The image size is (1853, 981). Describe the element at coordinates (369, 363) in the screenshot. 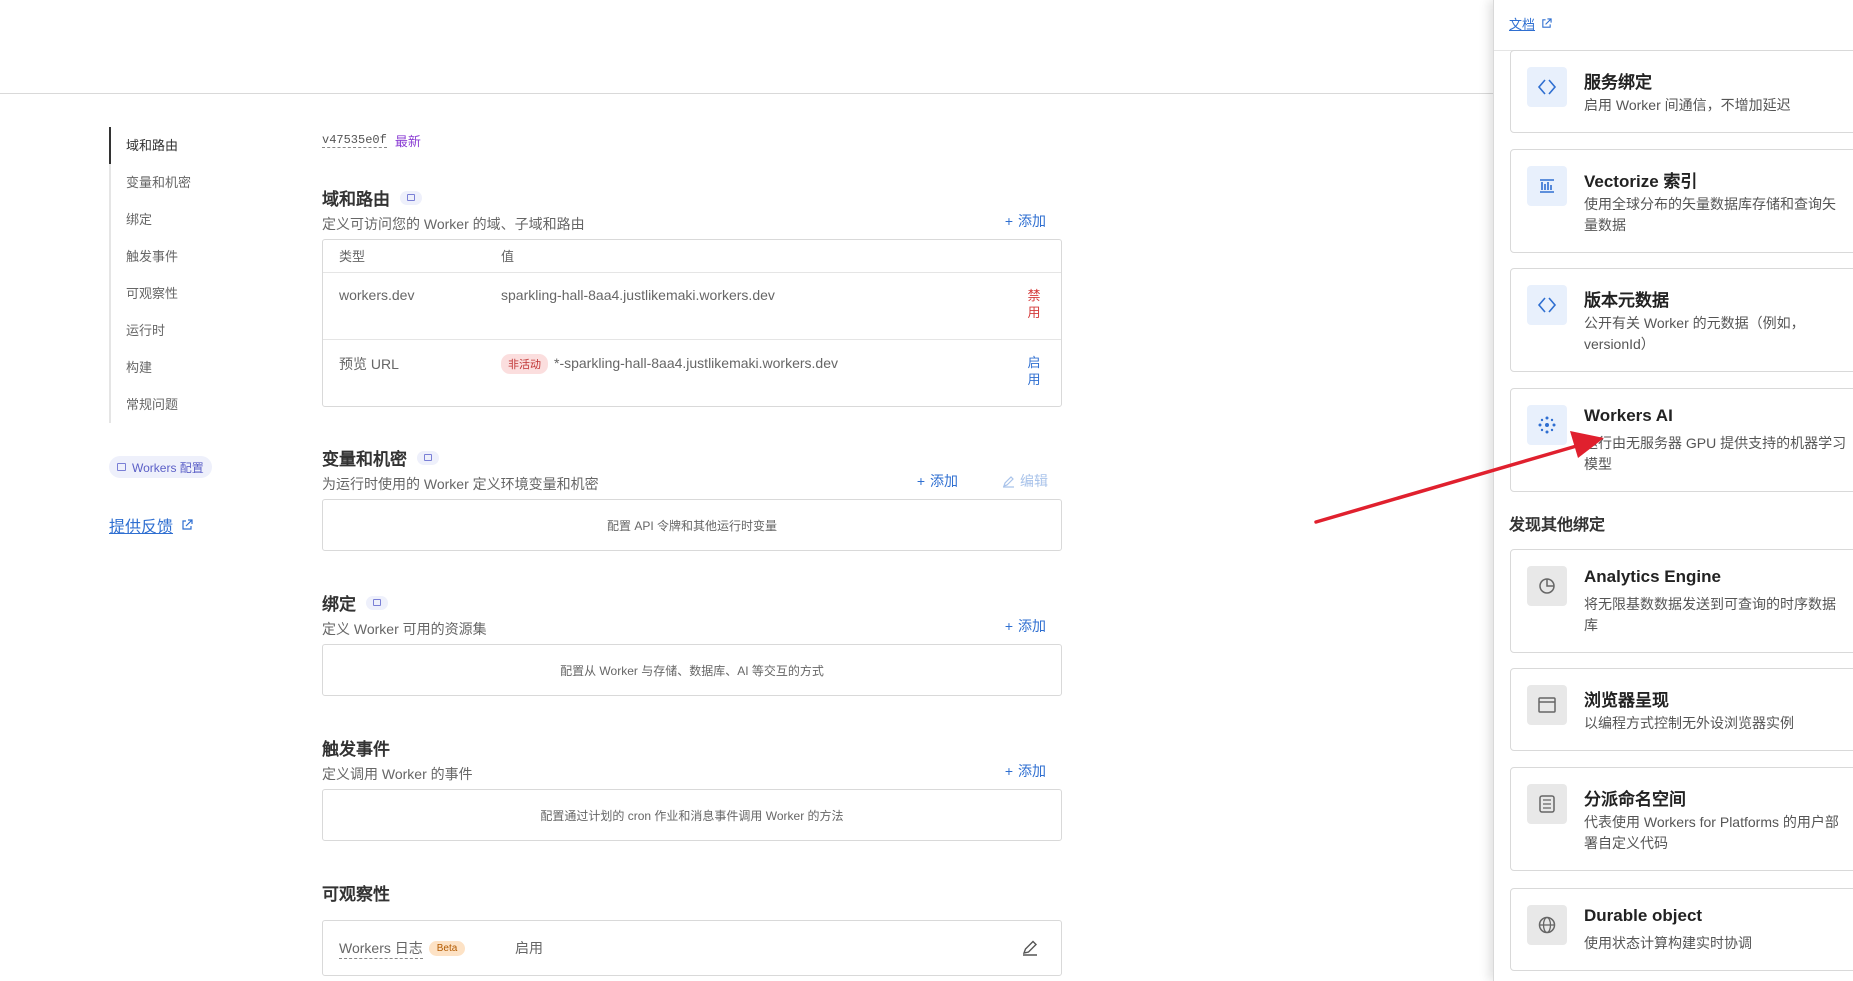

I see `route-type: 预览 URL` at that location.